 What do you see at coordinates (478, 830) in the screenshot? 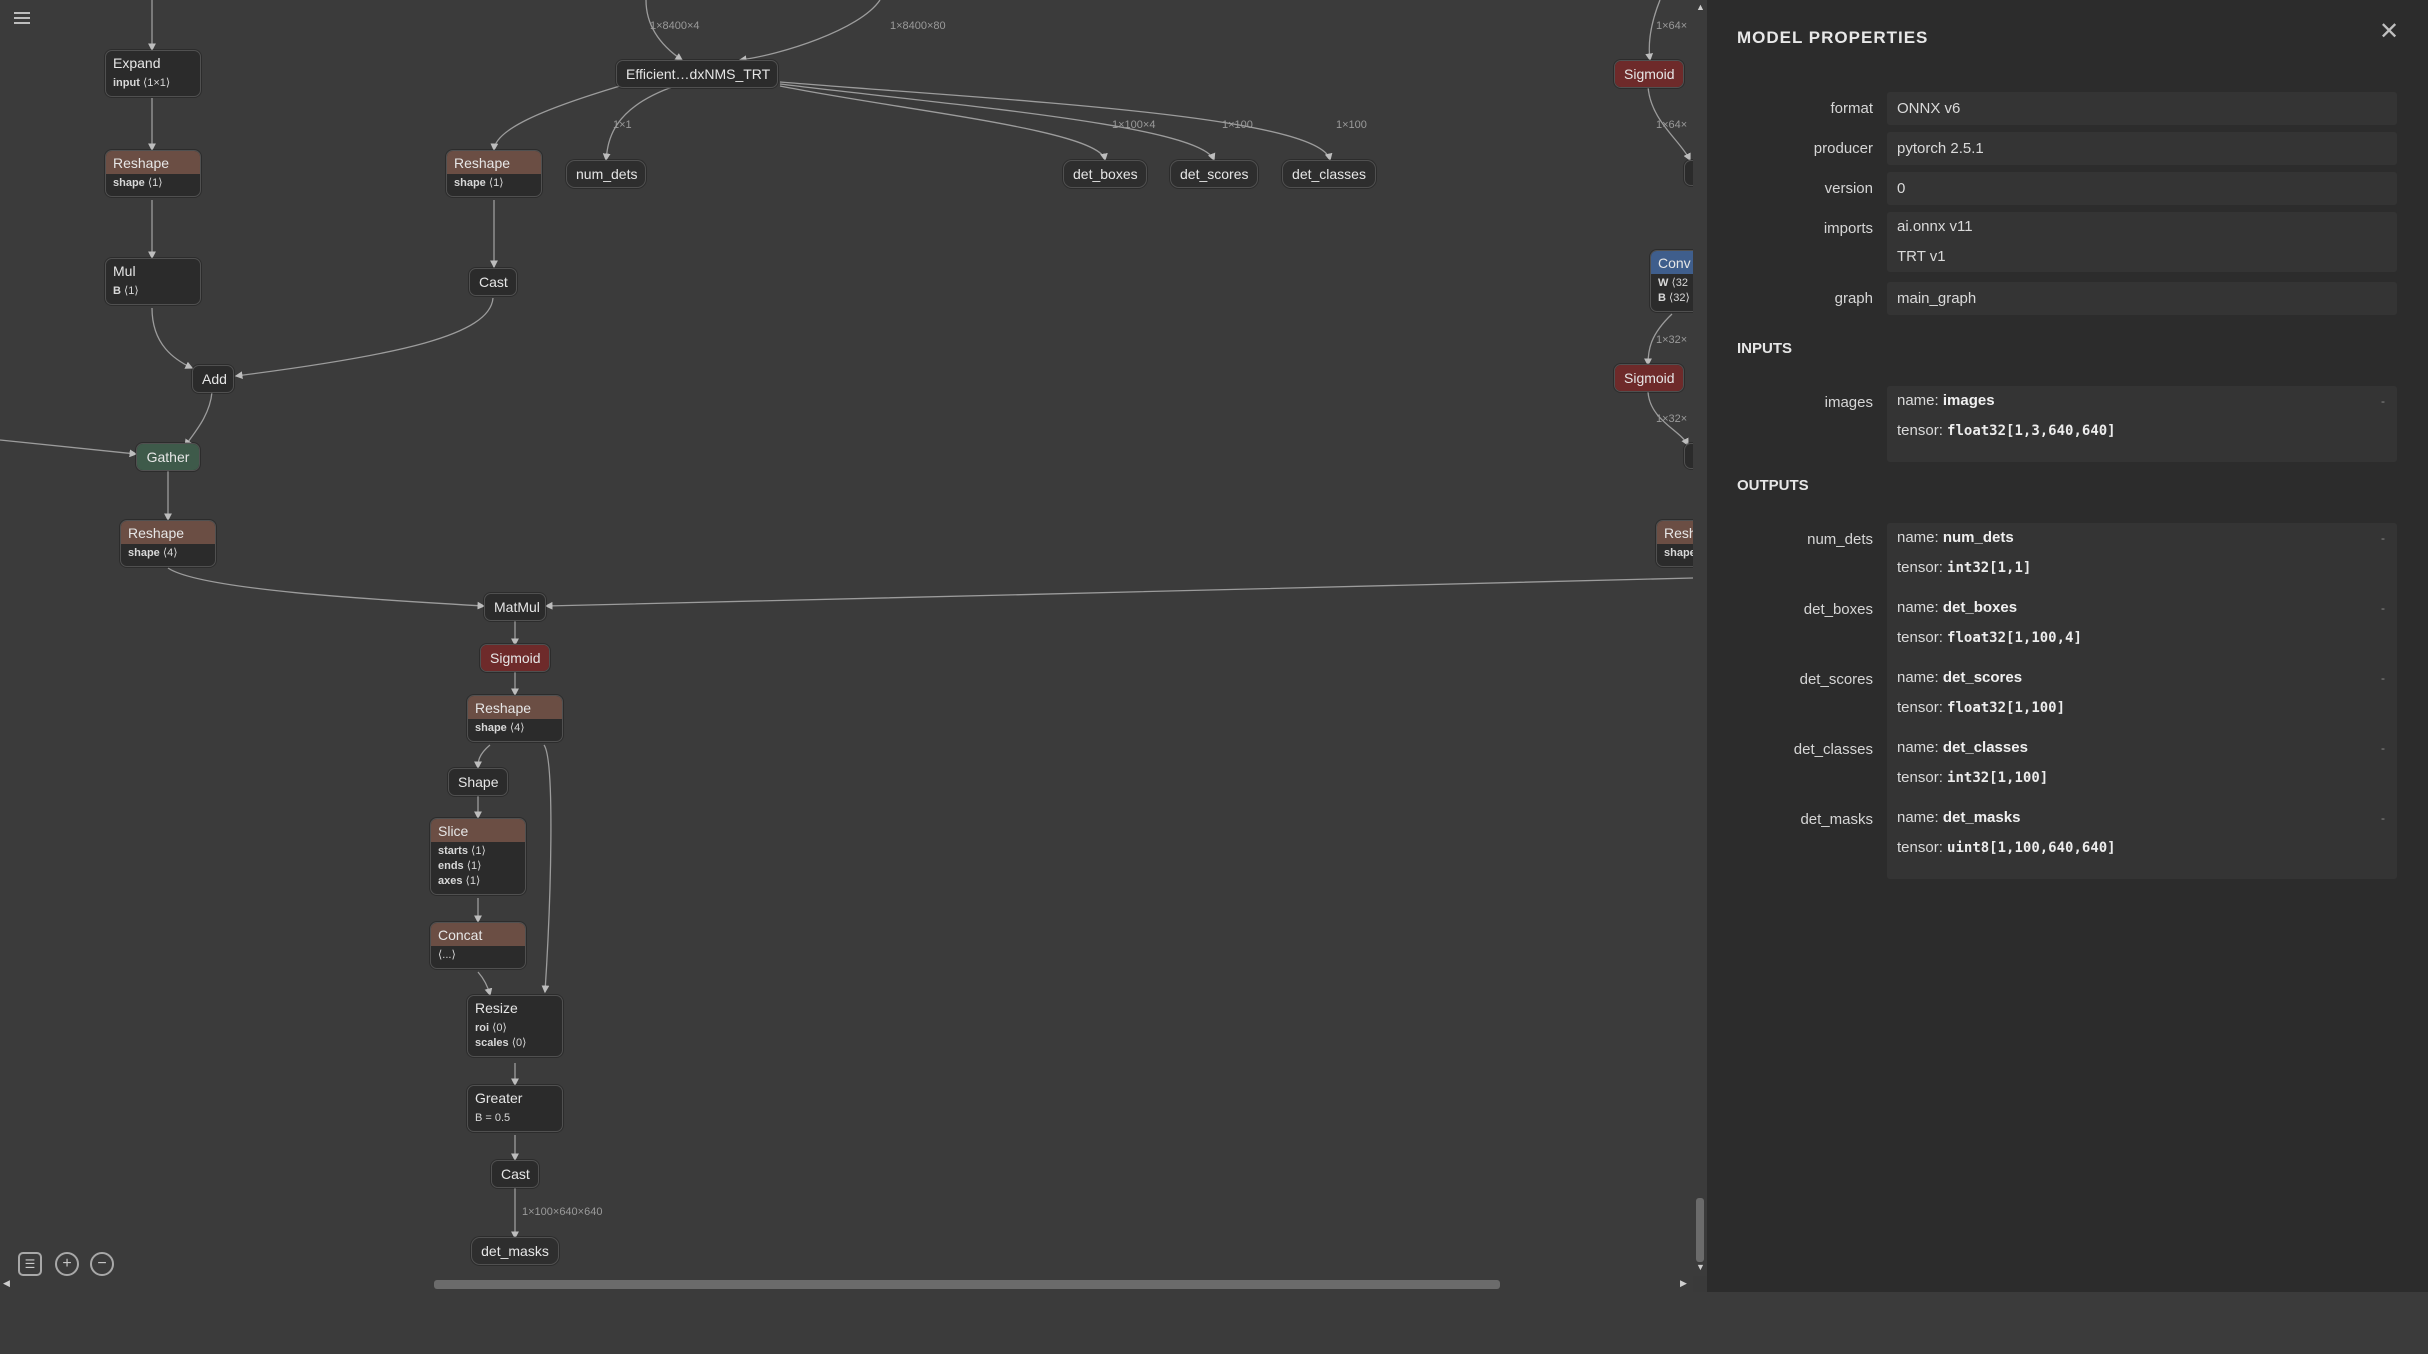
I see `node-title: Slice` at bounding box center [478, 830].